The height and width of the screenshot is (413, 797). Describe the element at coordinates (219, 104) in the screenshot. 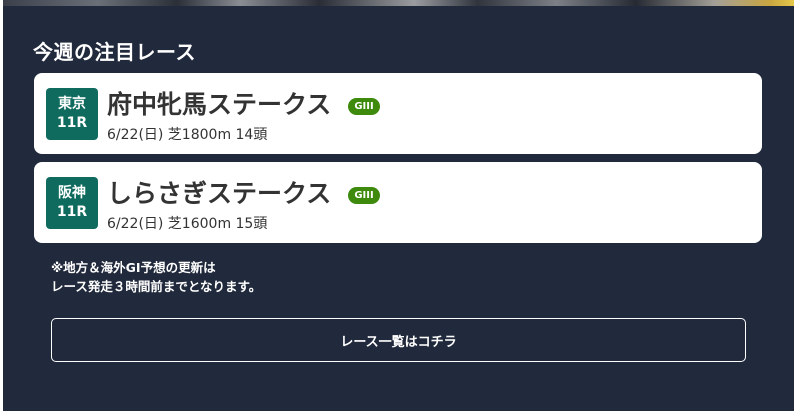

I see `race-name: 府中牝馬ステークス` at that location.